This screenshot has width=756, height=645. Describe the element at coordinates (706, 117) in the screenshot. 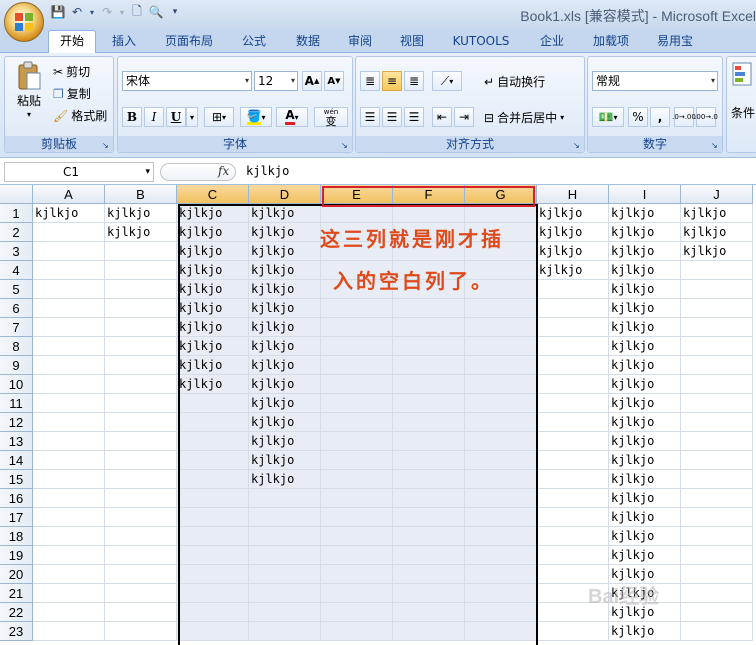

I see `decrease-decimal-button: .00→.0` at that location.